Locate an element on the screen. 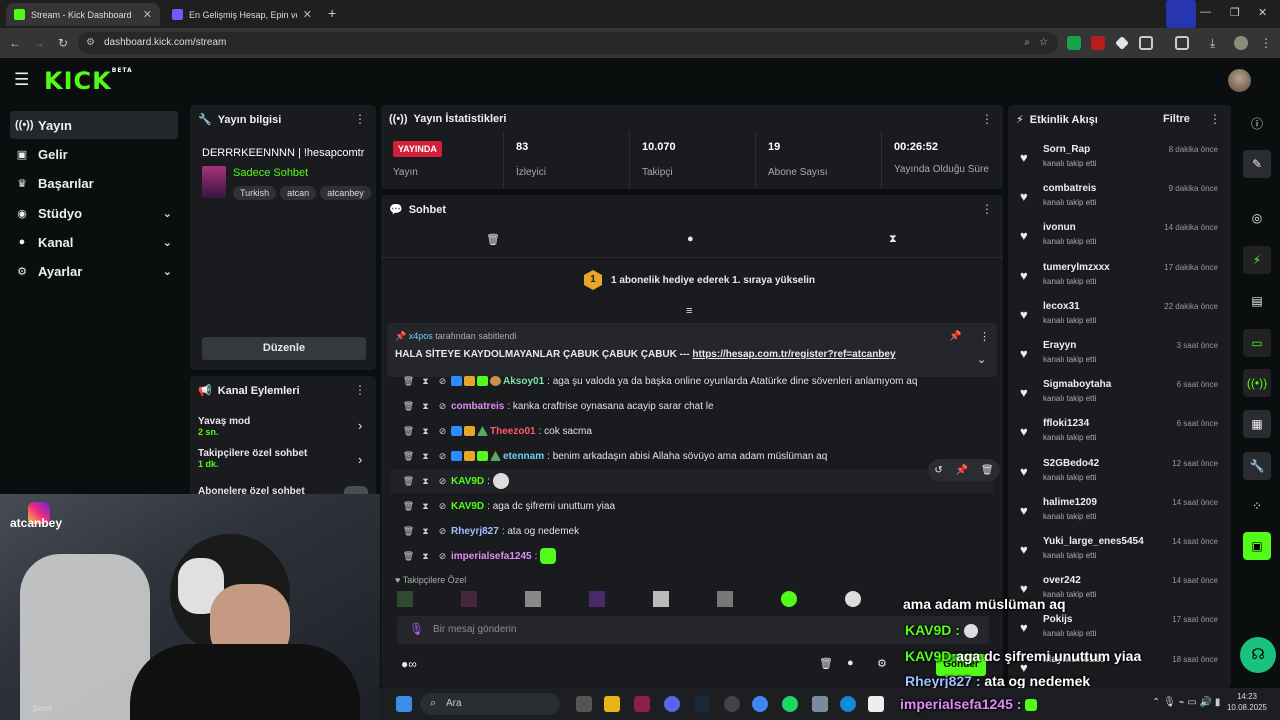 Image resolution: width=1280 pixels, height=720 pixels. filter-button: Filtre is located at coordinates (1176, 119).